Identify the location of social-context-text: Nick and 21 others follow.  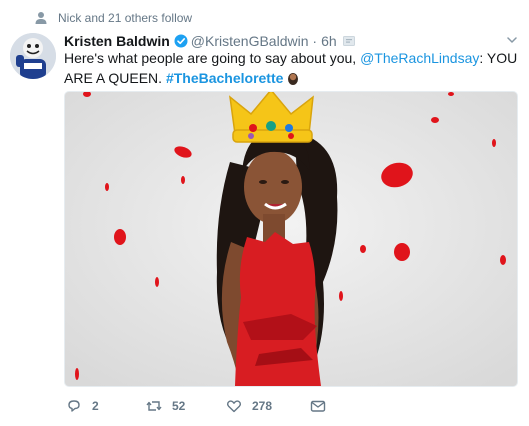
(125, 18).